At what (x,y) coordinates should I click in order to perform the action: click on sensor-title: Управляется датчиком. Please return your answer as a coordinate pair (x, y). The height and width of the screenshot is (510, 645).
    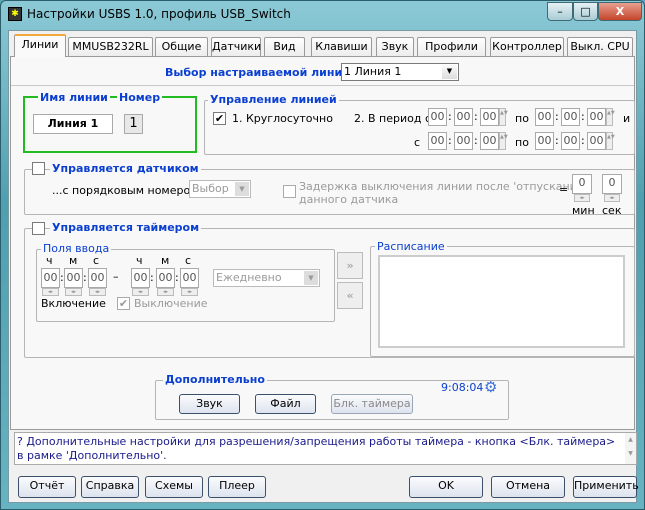
    Looking at the image, I should click on (125, 168).